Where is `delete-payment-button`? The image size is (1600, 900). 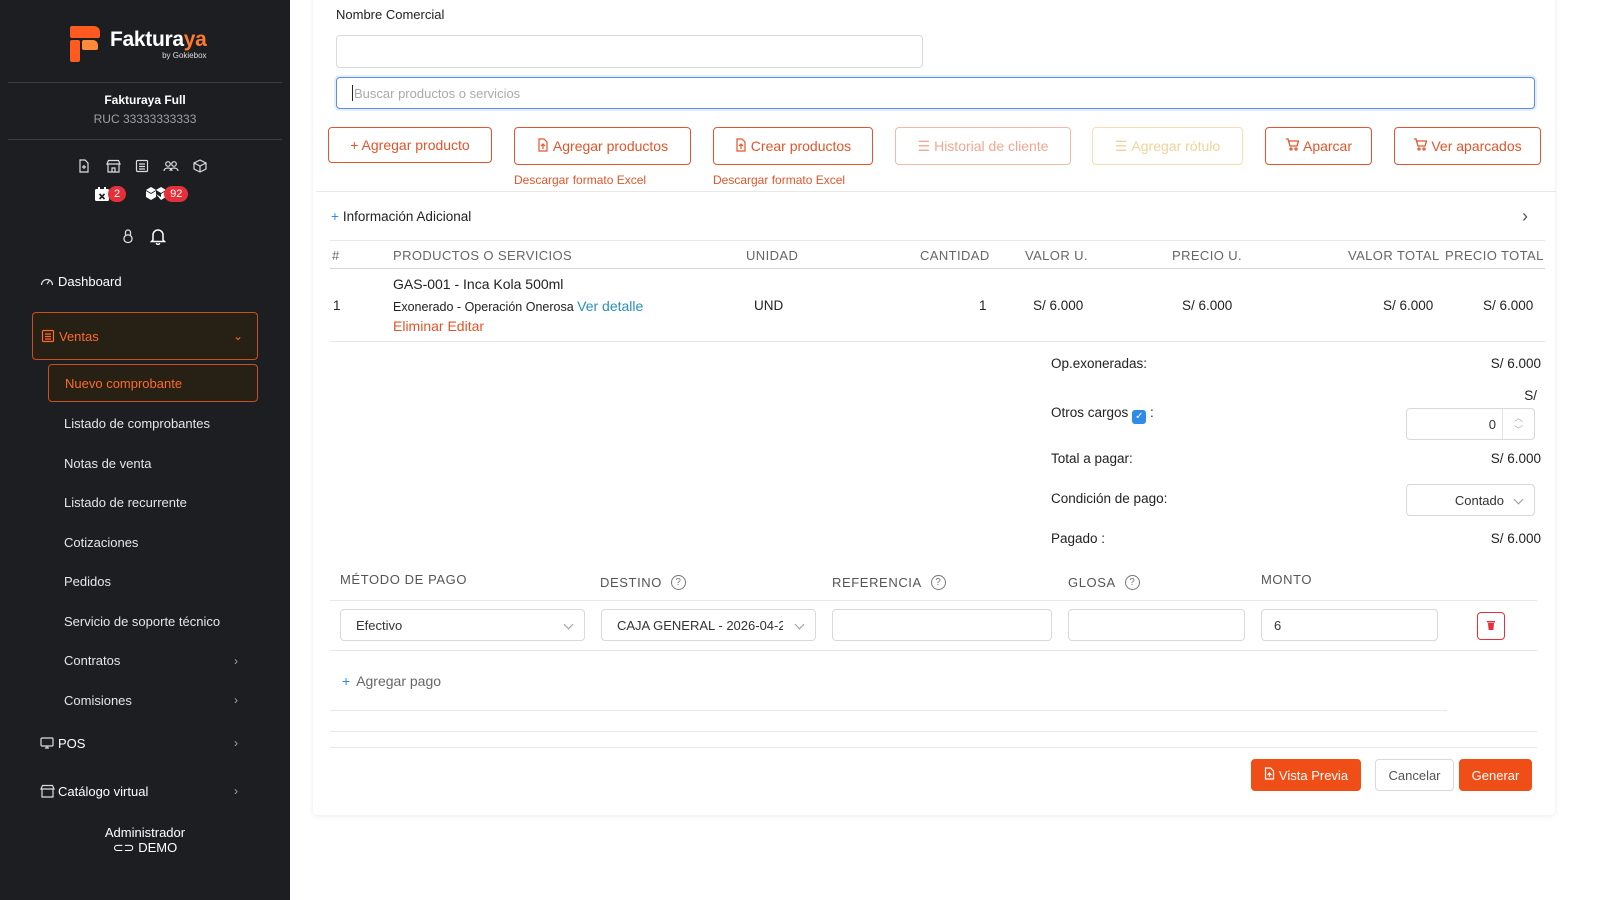 delete-payment-button is located at coordinates (1491, 626).